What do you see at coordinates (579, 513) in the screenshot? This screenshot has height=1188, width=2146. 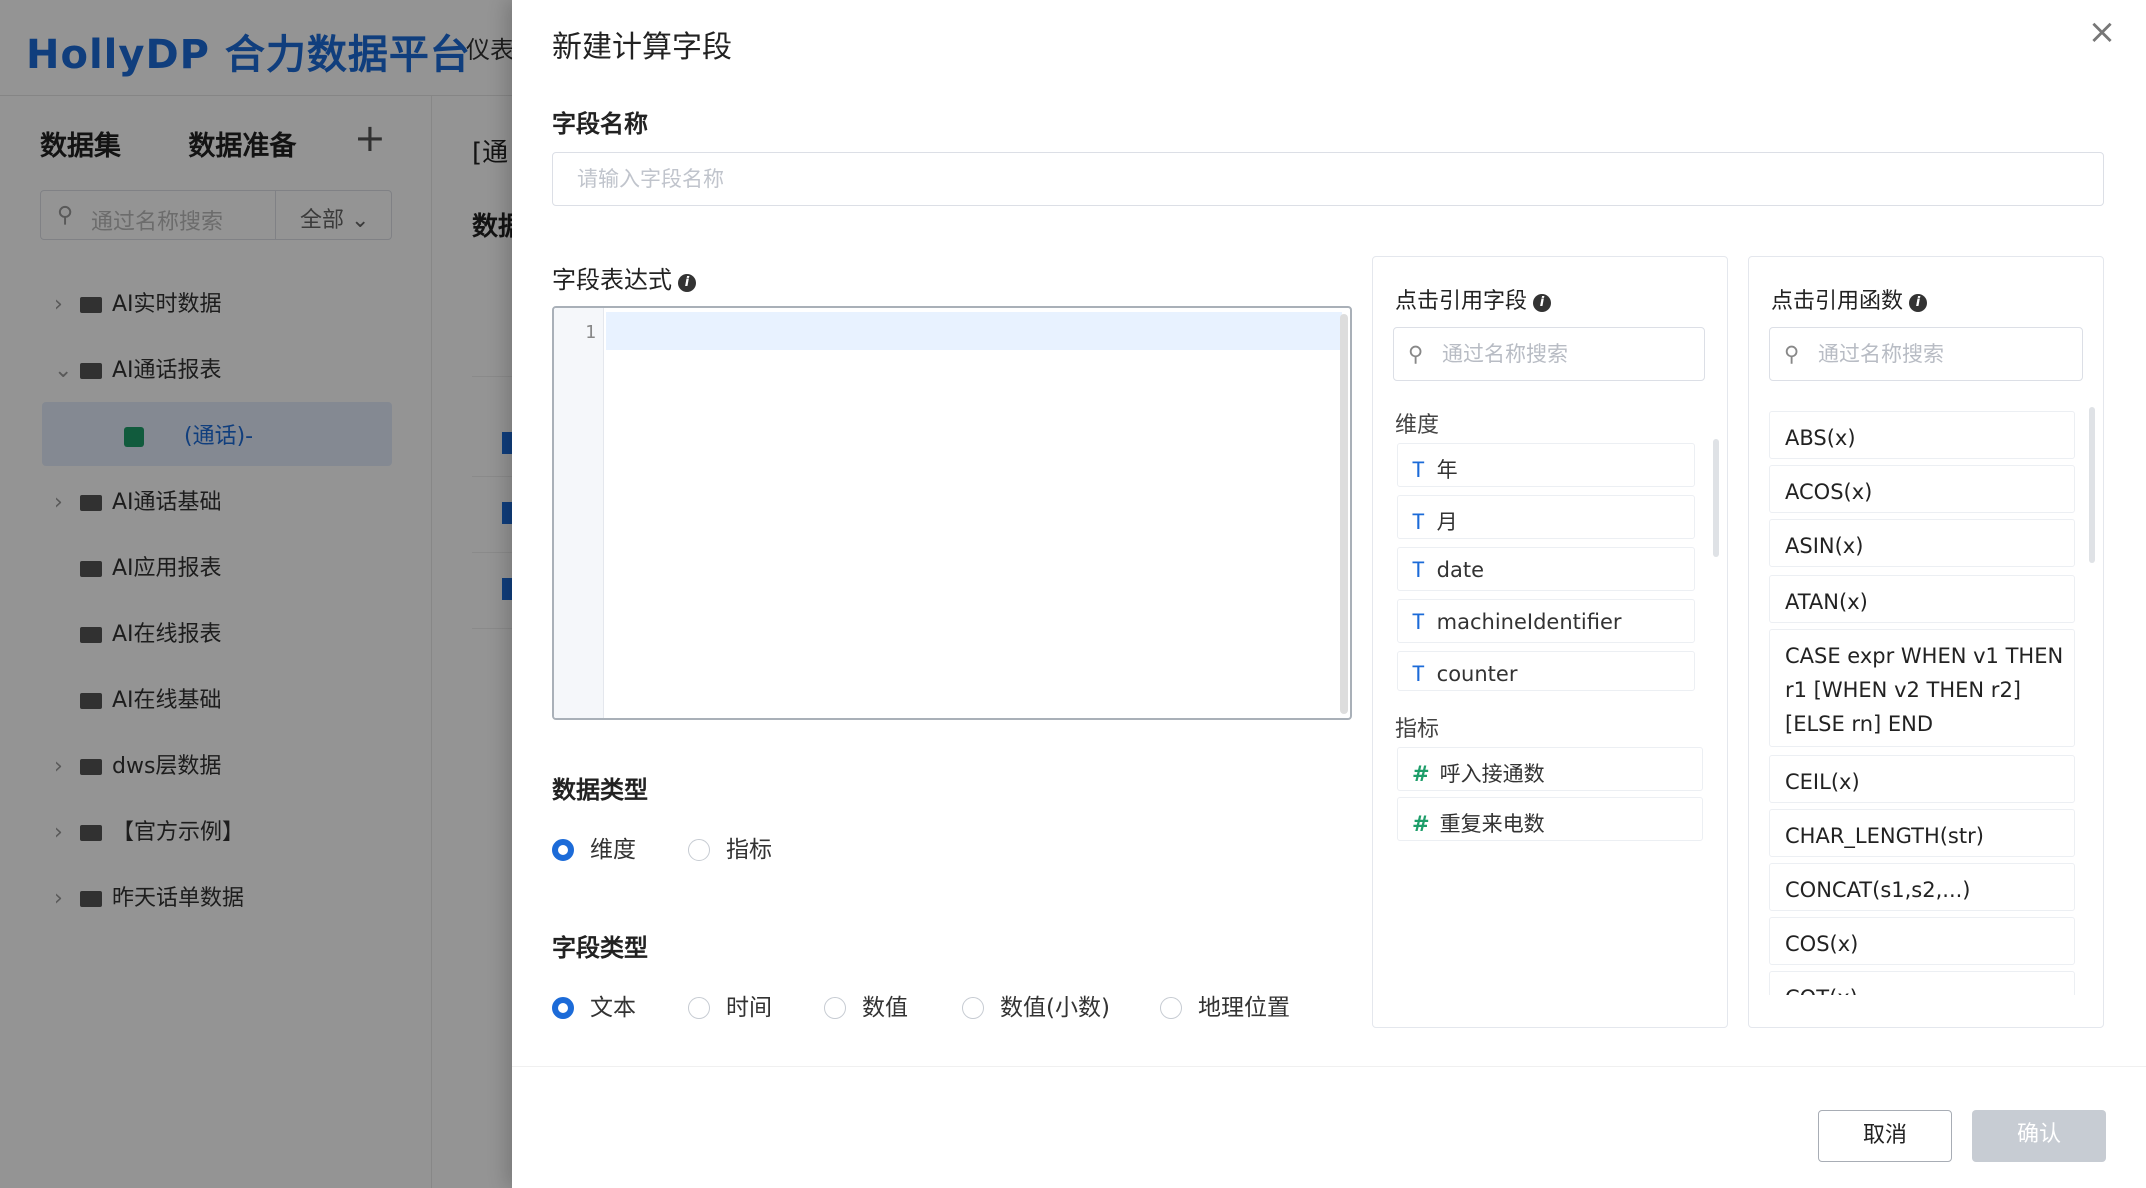 I see `editor-gutter: 1` at bounding box center [579, 513].